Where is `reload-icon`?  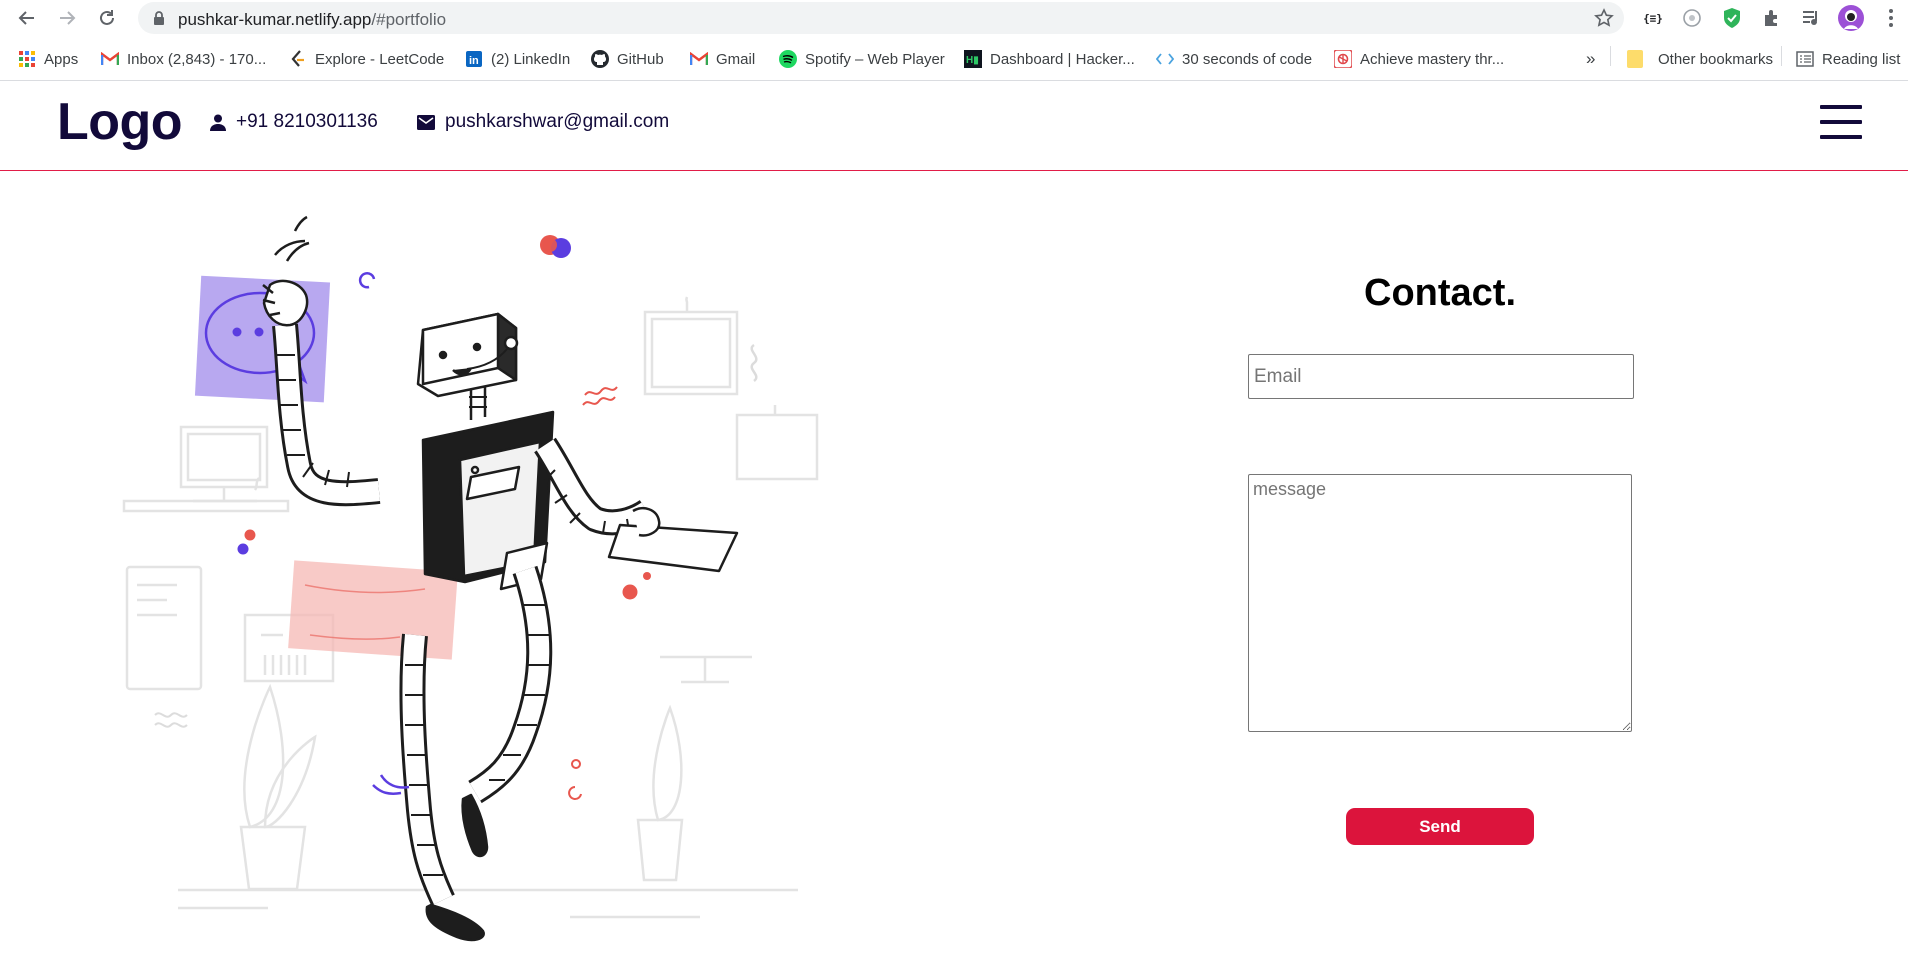
reload-icon is located at coordinates (107, 17).